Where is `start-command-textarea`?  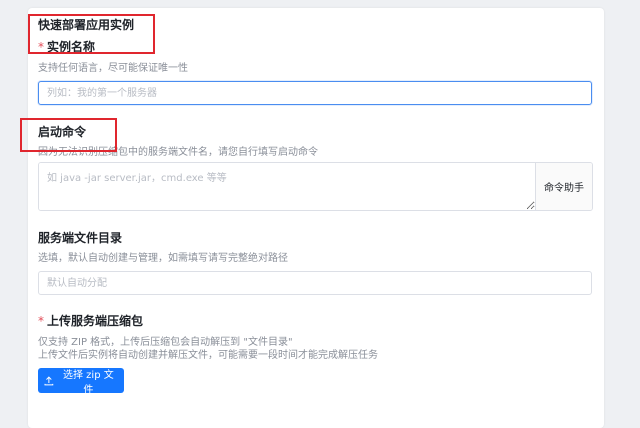
start-command-textarea is located at coordinates (287, 186).